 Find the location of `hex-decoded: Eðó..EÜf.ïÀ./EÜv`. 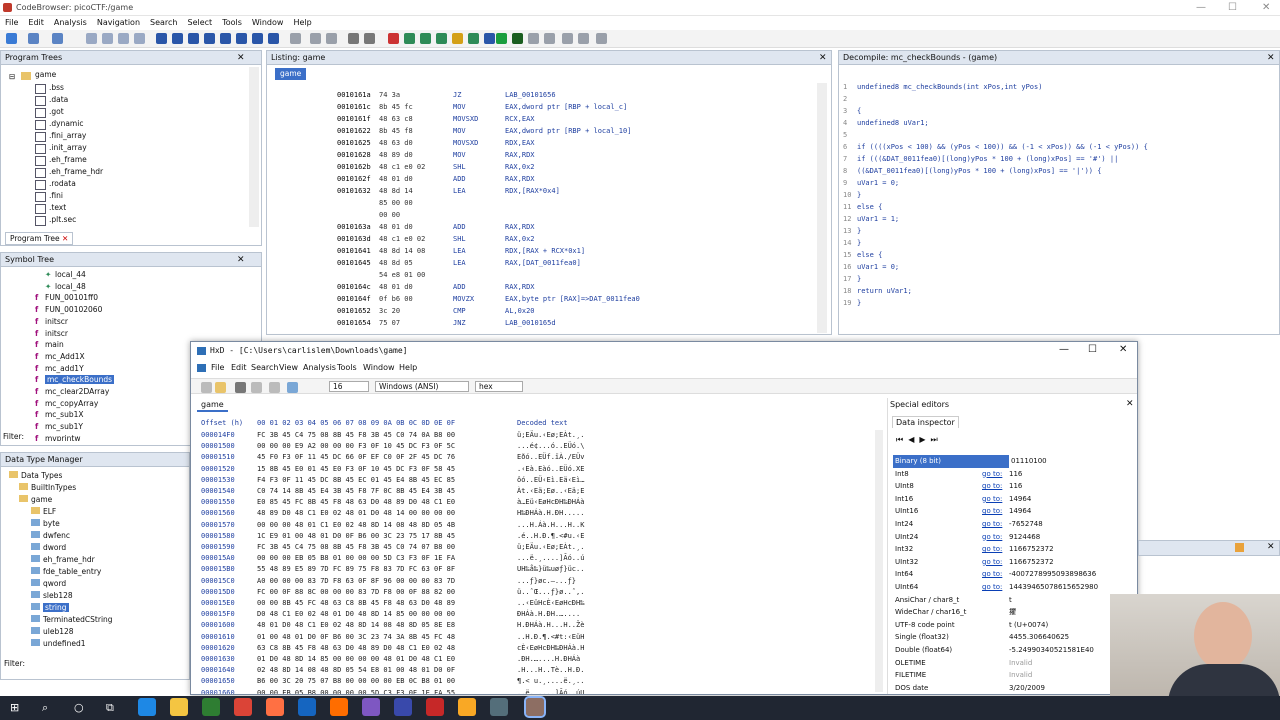

hex-decoded: Eðó..EÜf.ïÀ./EÜv is located at coordinates (550, 457).